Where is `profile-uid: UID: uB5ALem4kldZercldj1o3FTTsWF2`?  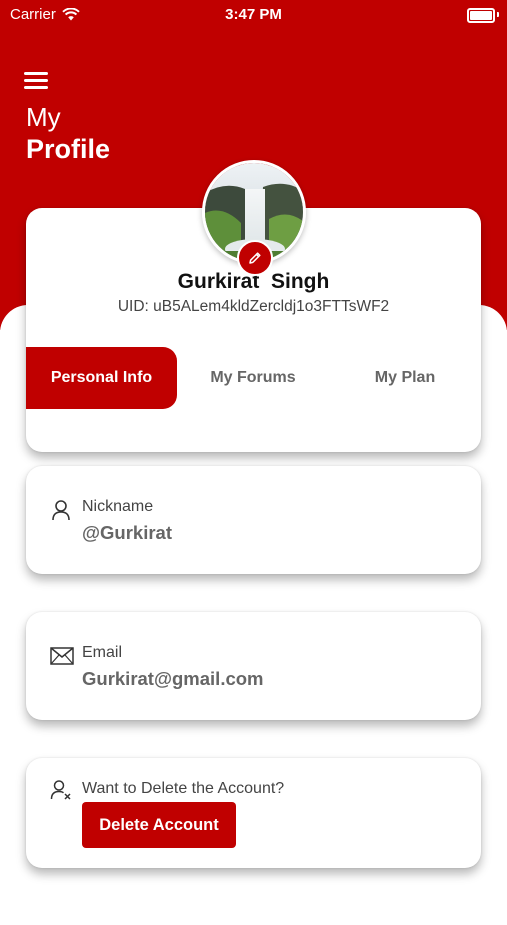
profile-uid: UID: uB5ALem4kldZercldj1o3FTTsWF2 is located at coordinates (253, 306).